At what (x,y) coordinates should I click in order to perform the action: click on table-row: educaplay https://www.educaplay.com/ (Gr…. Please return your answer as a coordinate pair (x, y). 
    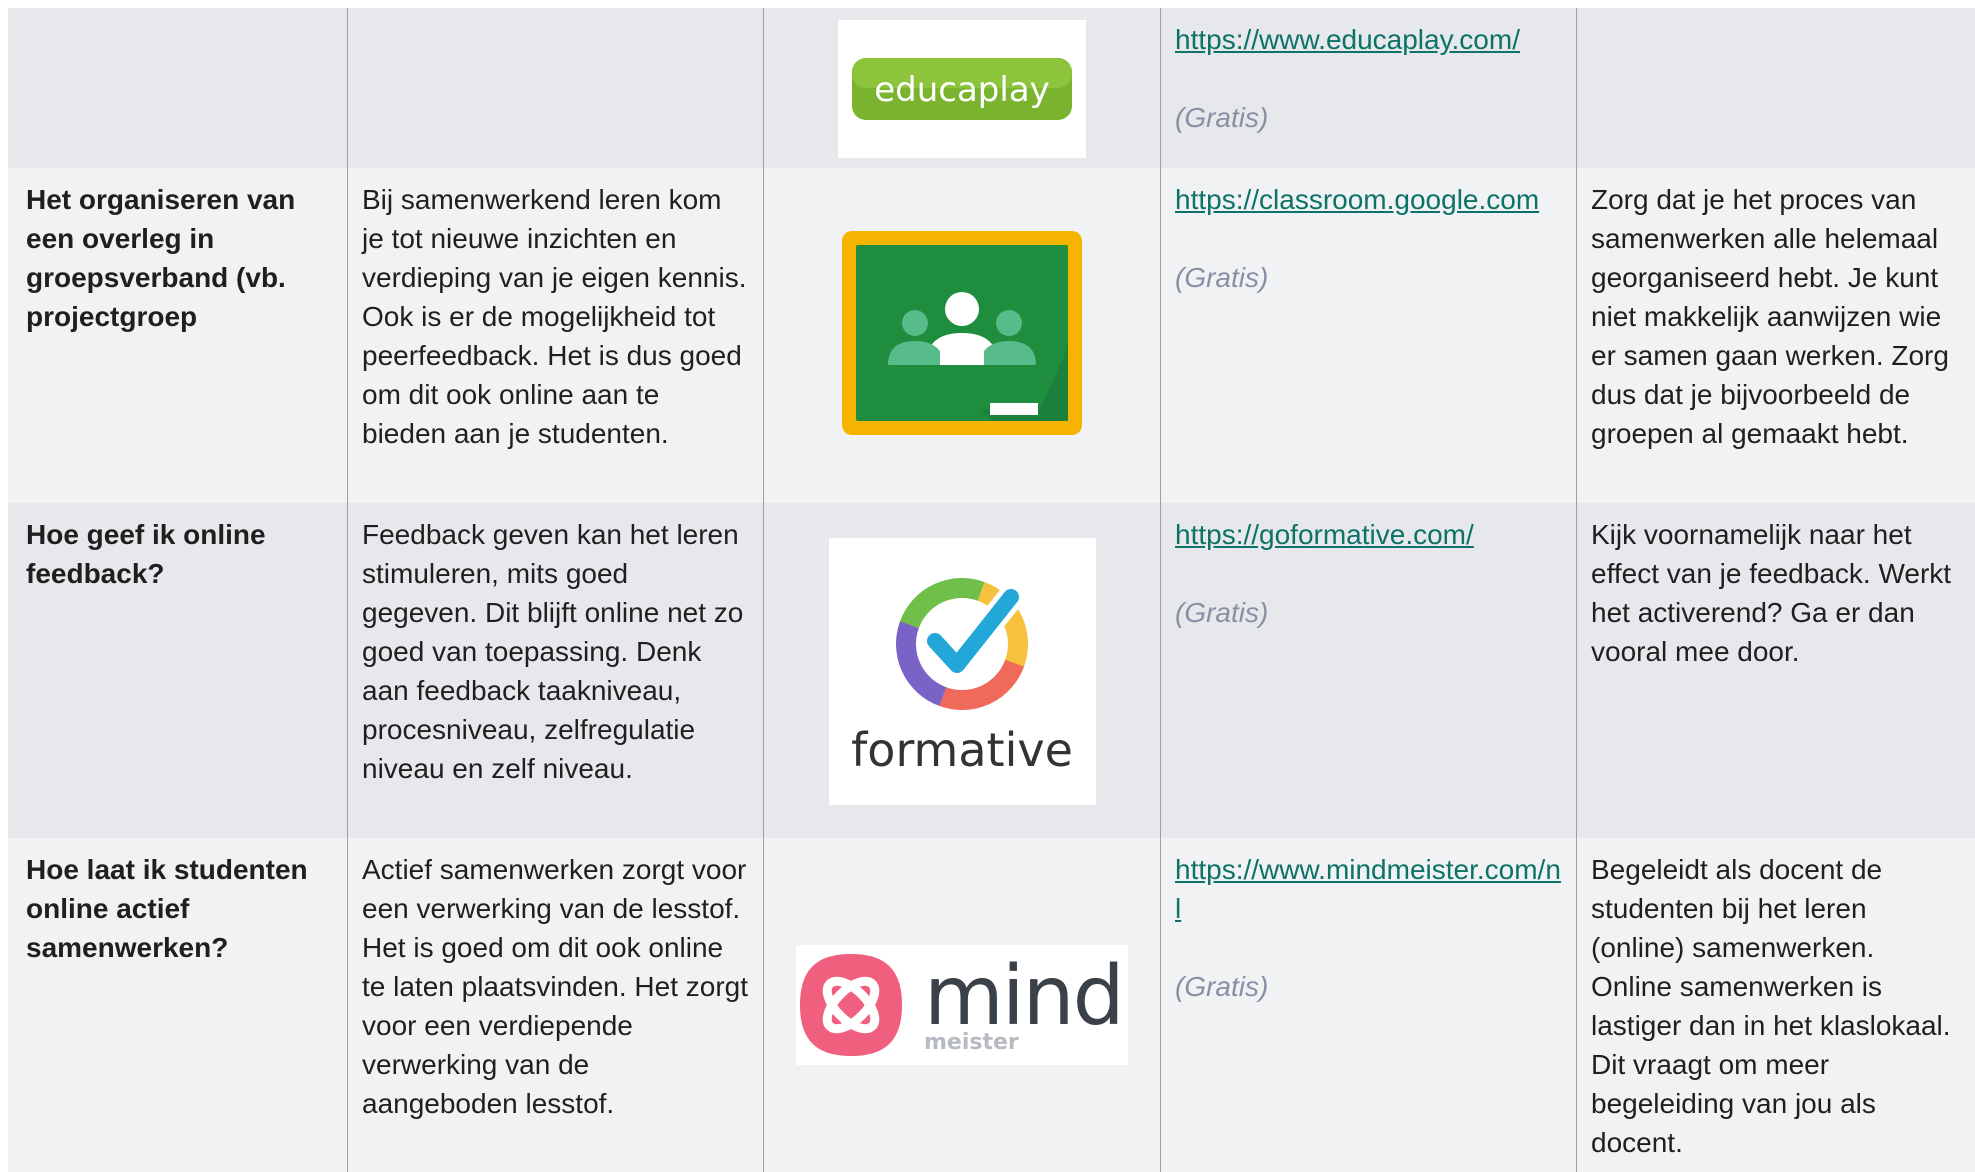
    Looking at the image, I should click on (991, 88).